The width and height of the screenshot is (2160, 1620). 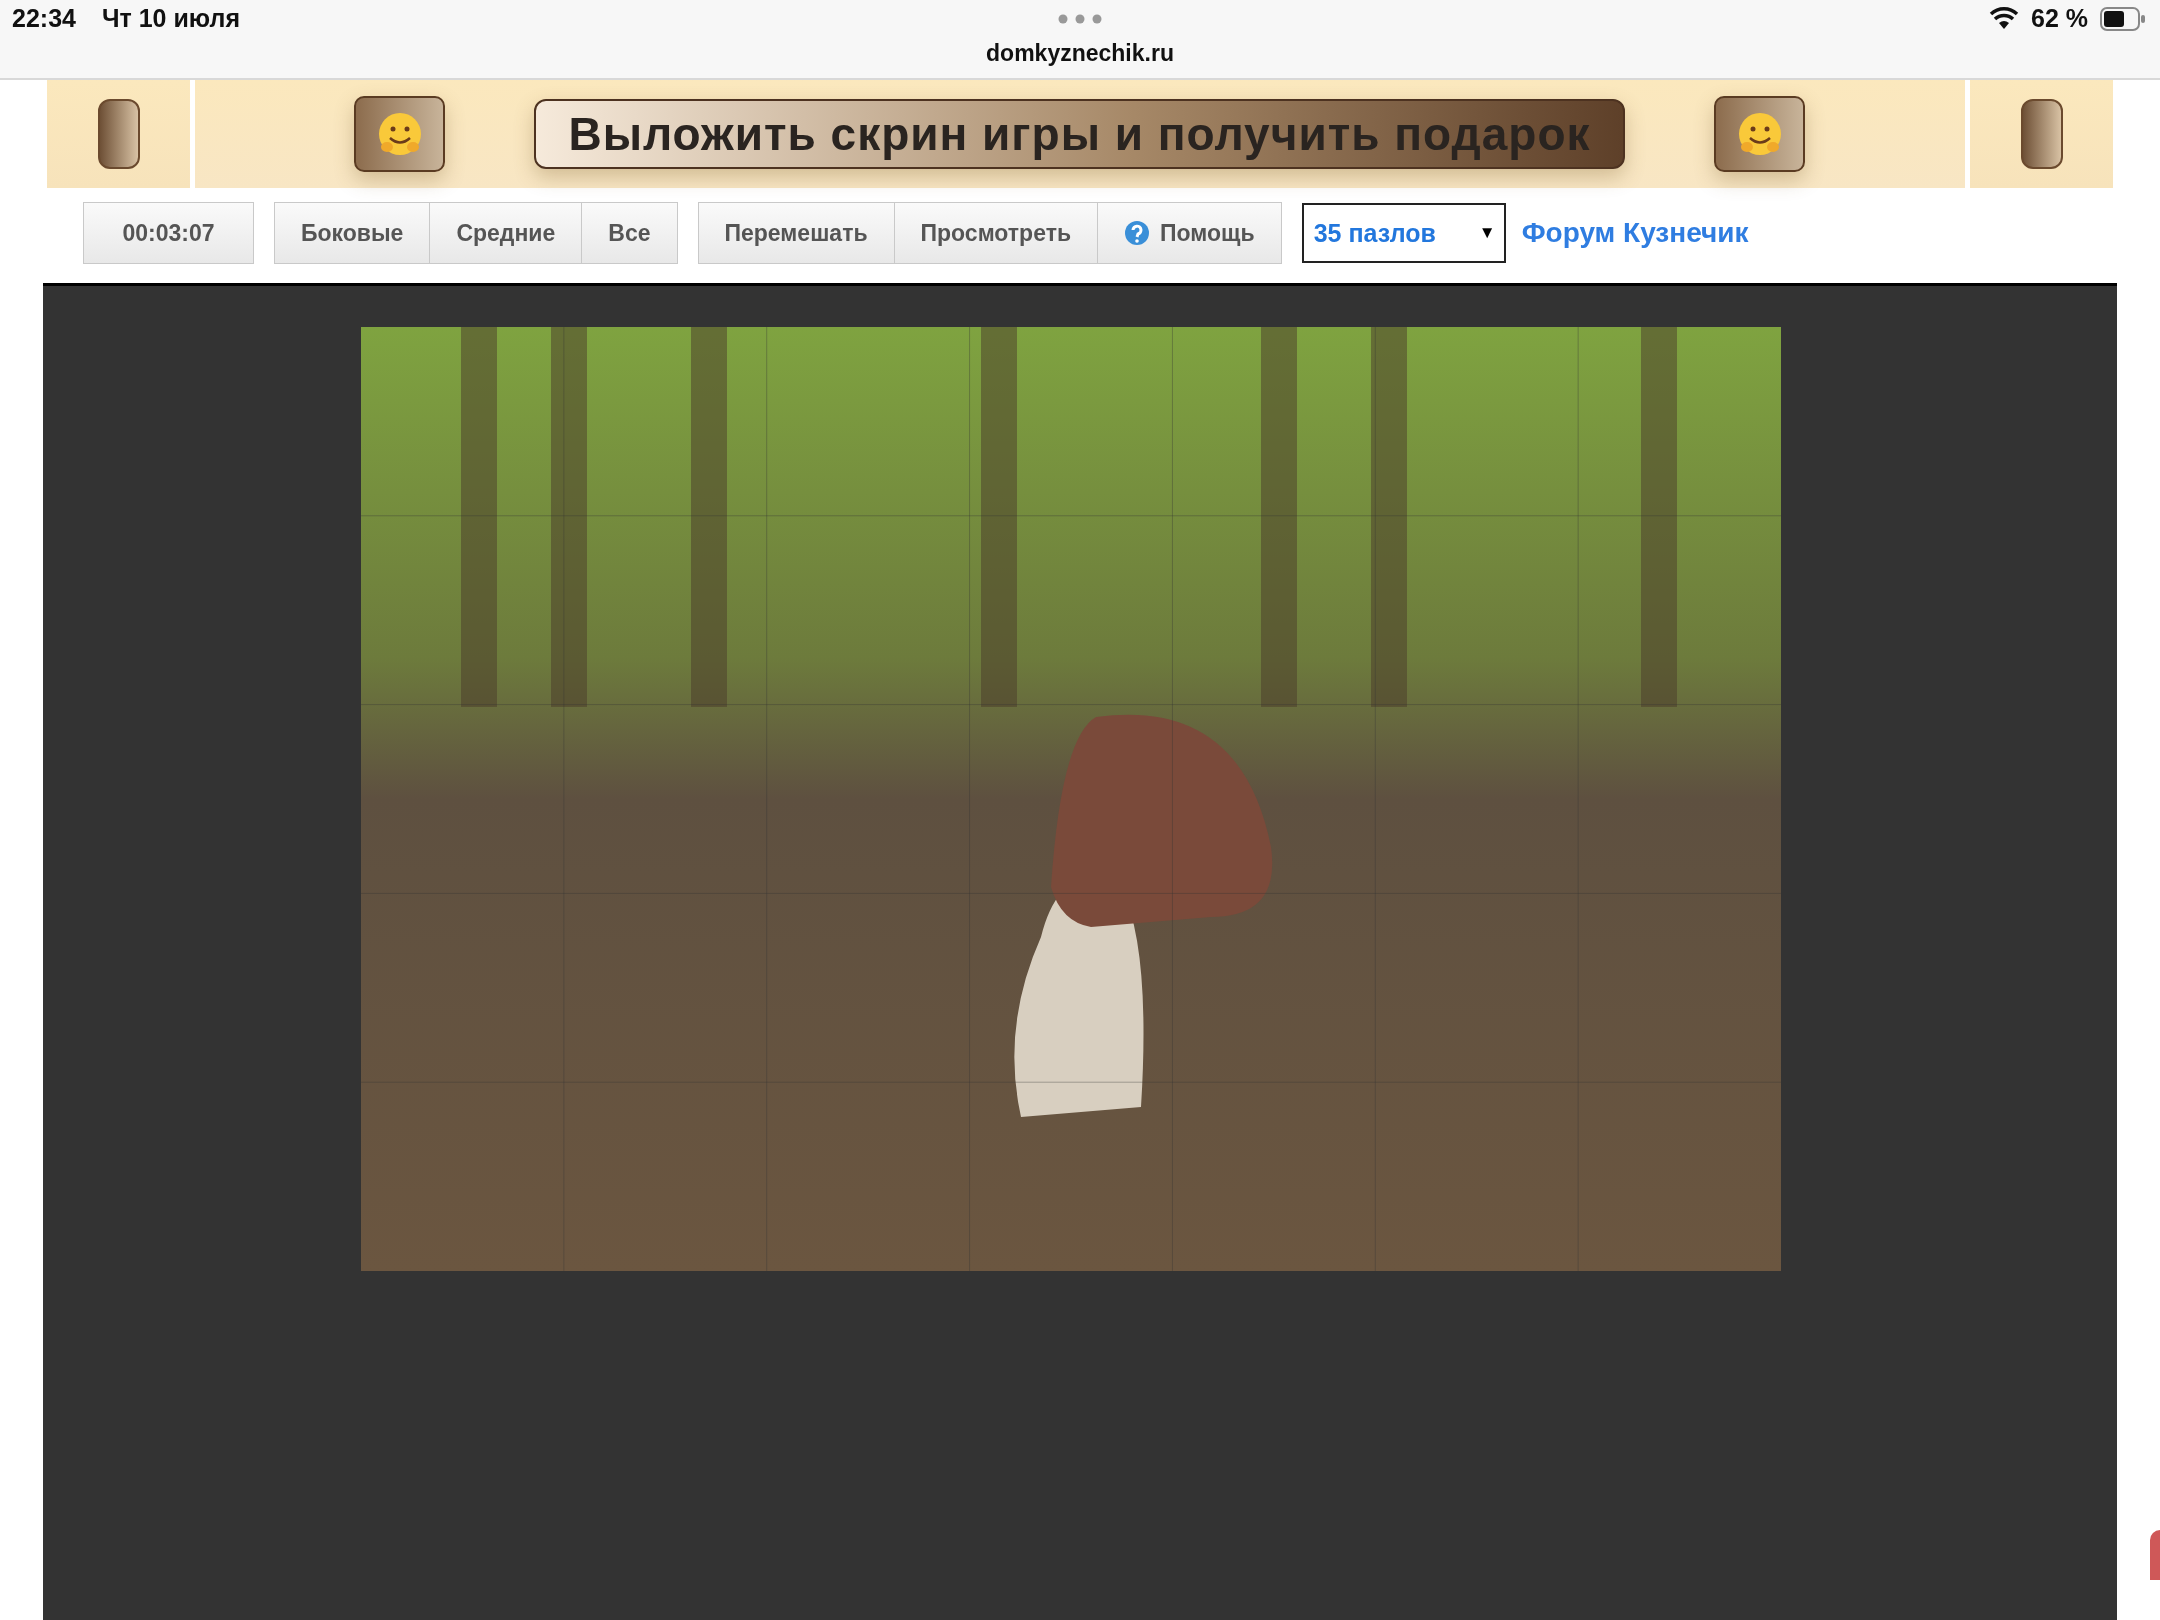 What do you see at coordinates (352, 233) in the screenshot?
I see `view-button: Боковые` at bounding box center [352, 233].